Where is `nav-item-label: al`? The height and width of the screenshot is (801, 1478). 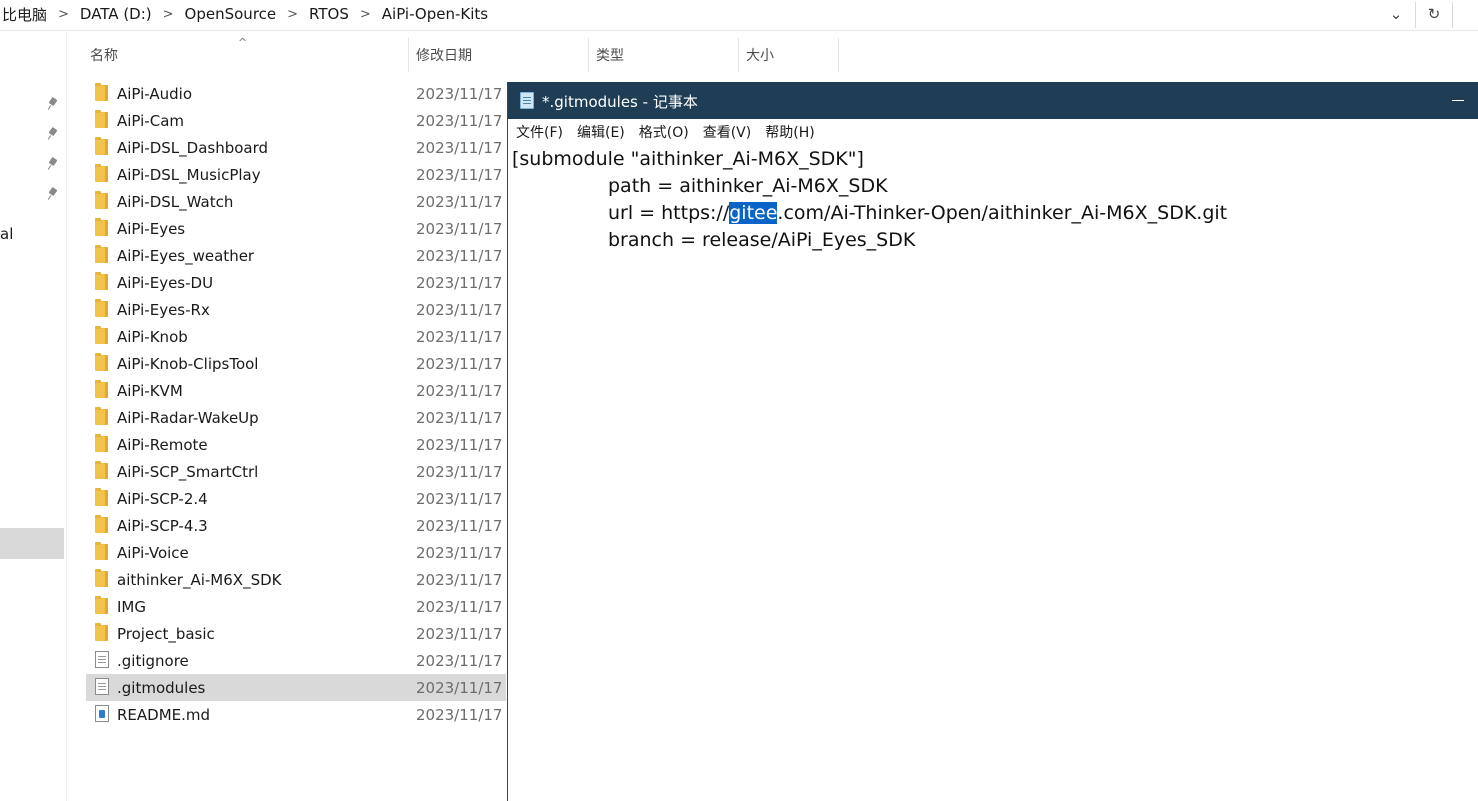 nav-item-label: al is located at coordinates (6, 234).